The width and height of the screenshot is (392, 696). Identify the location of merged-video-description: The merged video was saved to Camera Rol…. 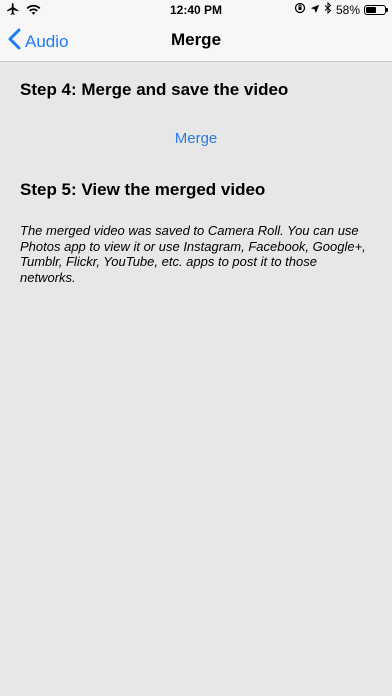
(193, 254).